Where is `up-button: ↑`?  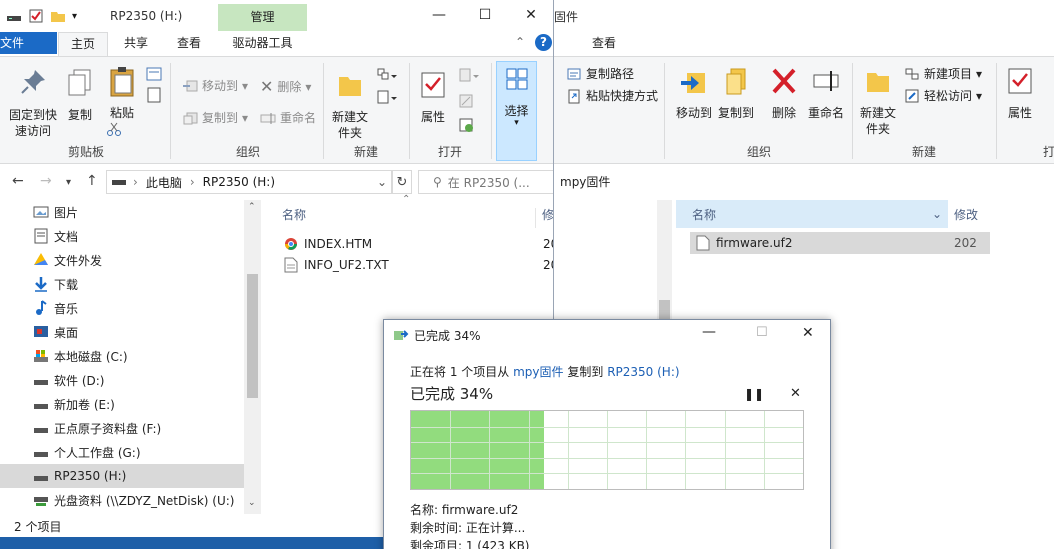 up-button: ↑ is located at coordinates (92, 181).